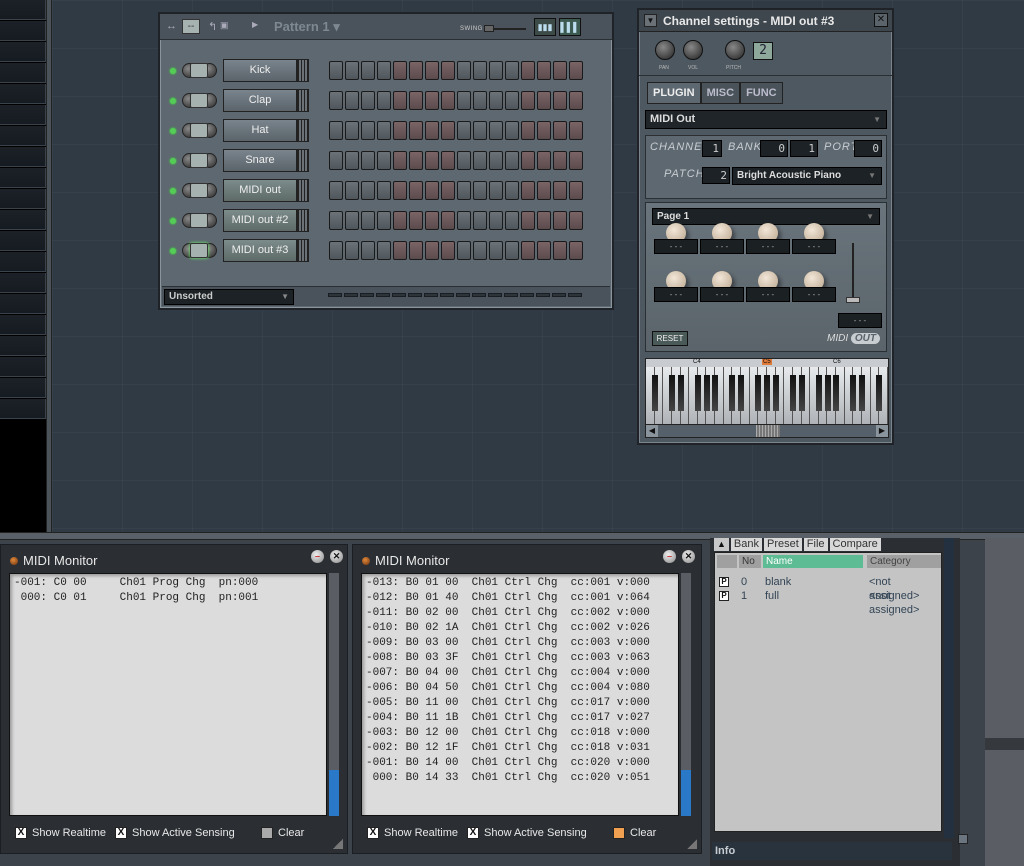 The height and width of the screenshot is (866, 1024). What do you see at coordinates (763, 51) in the screenshot?
I see `pitch-range-display: 2` at bounding box center [763, 51].